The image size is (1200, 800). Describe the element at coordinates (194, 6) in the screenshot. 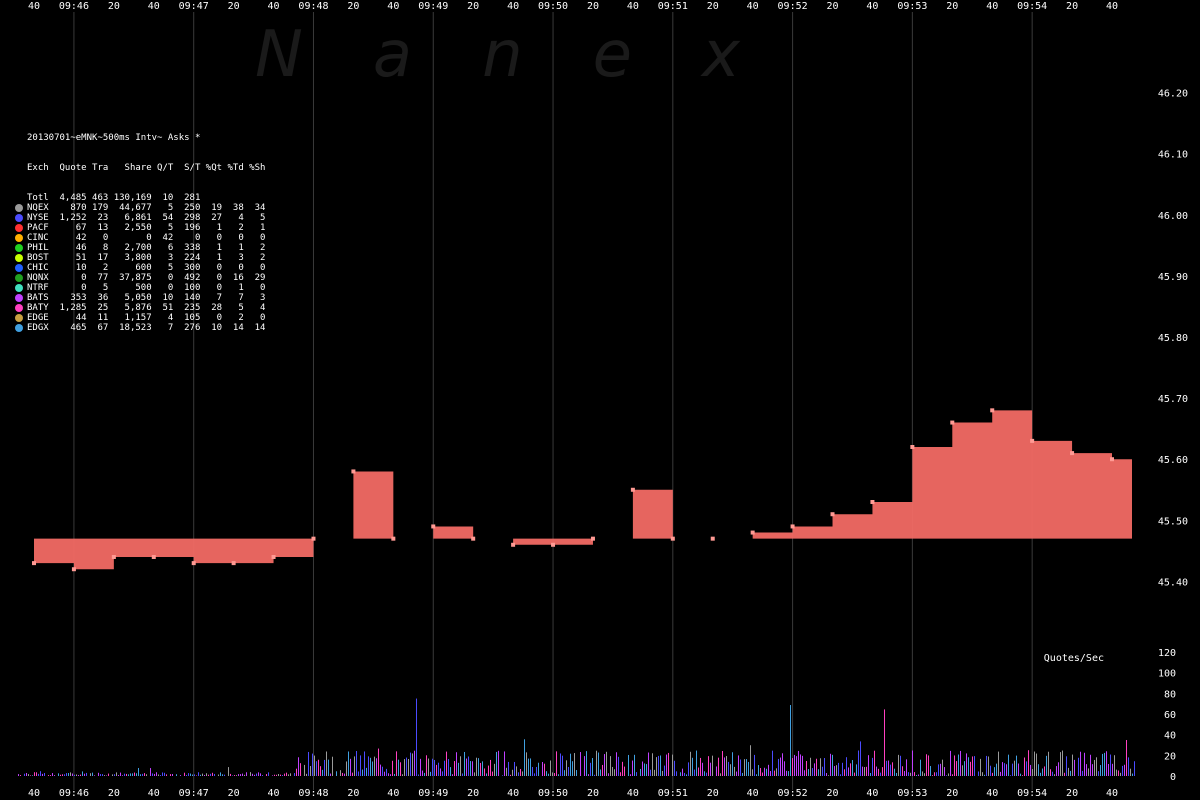

I see `x-tick-label-top: 09:47` at that location.